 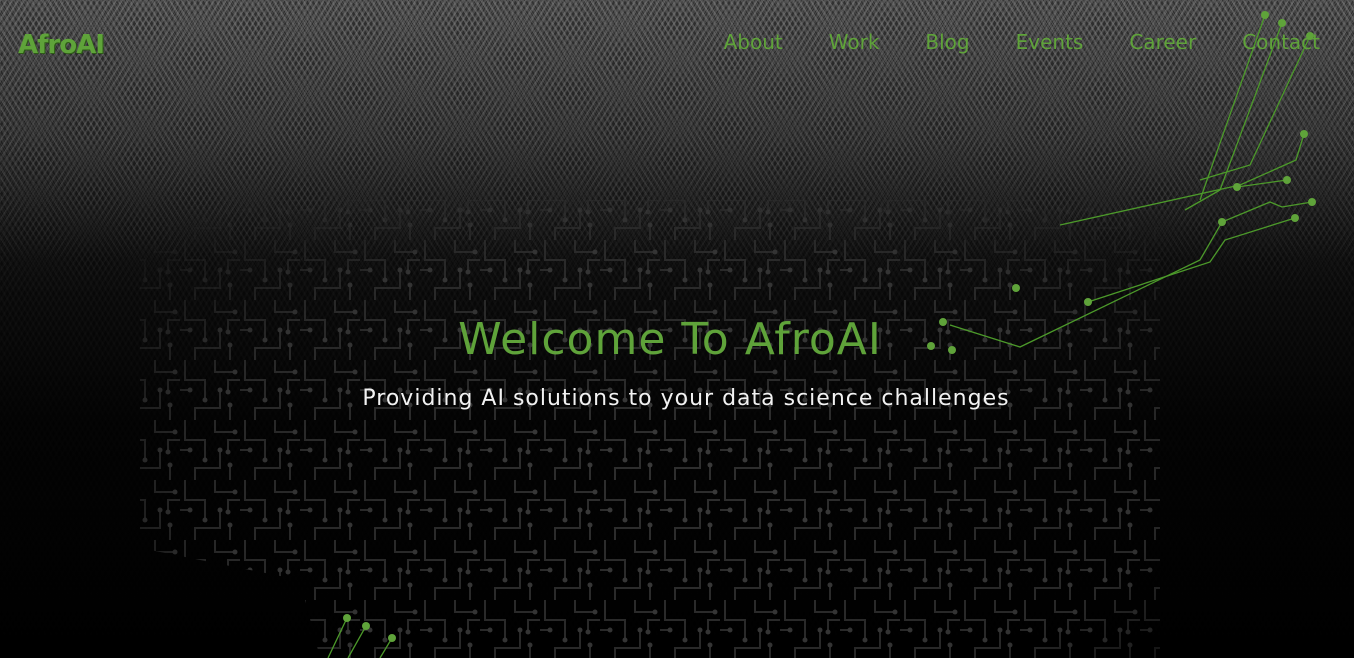 What do you see at coordinates (1050, 42) in the screenshot?
I see `nav-link-events: Events` at bounding box center [1050, 42].